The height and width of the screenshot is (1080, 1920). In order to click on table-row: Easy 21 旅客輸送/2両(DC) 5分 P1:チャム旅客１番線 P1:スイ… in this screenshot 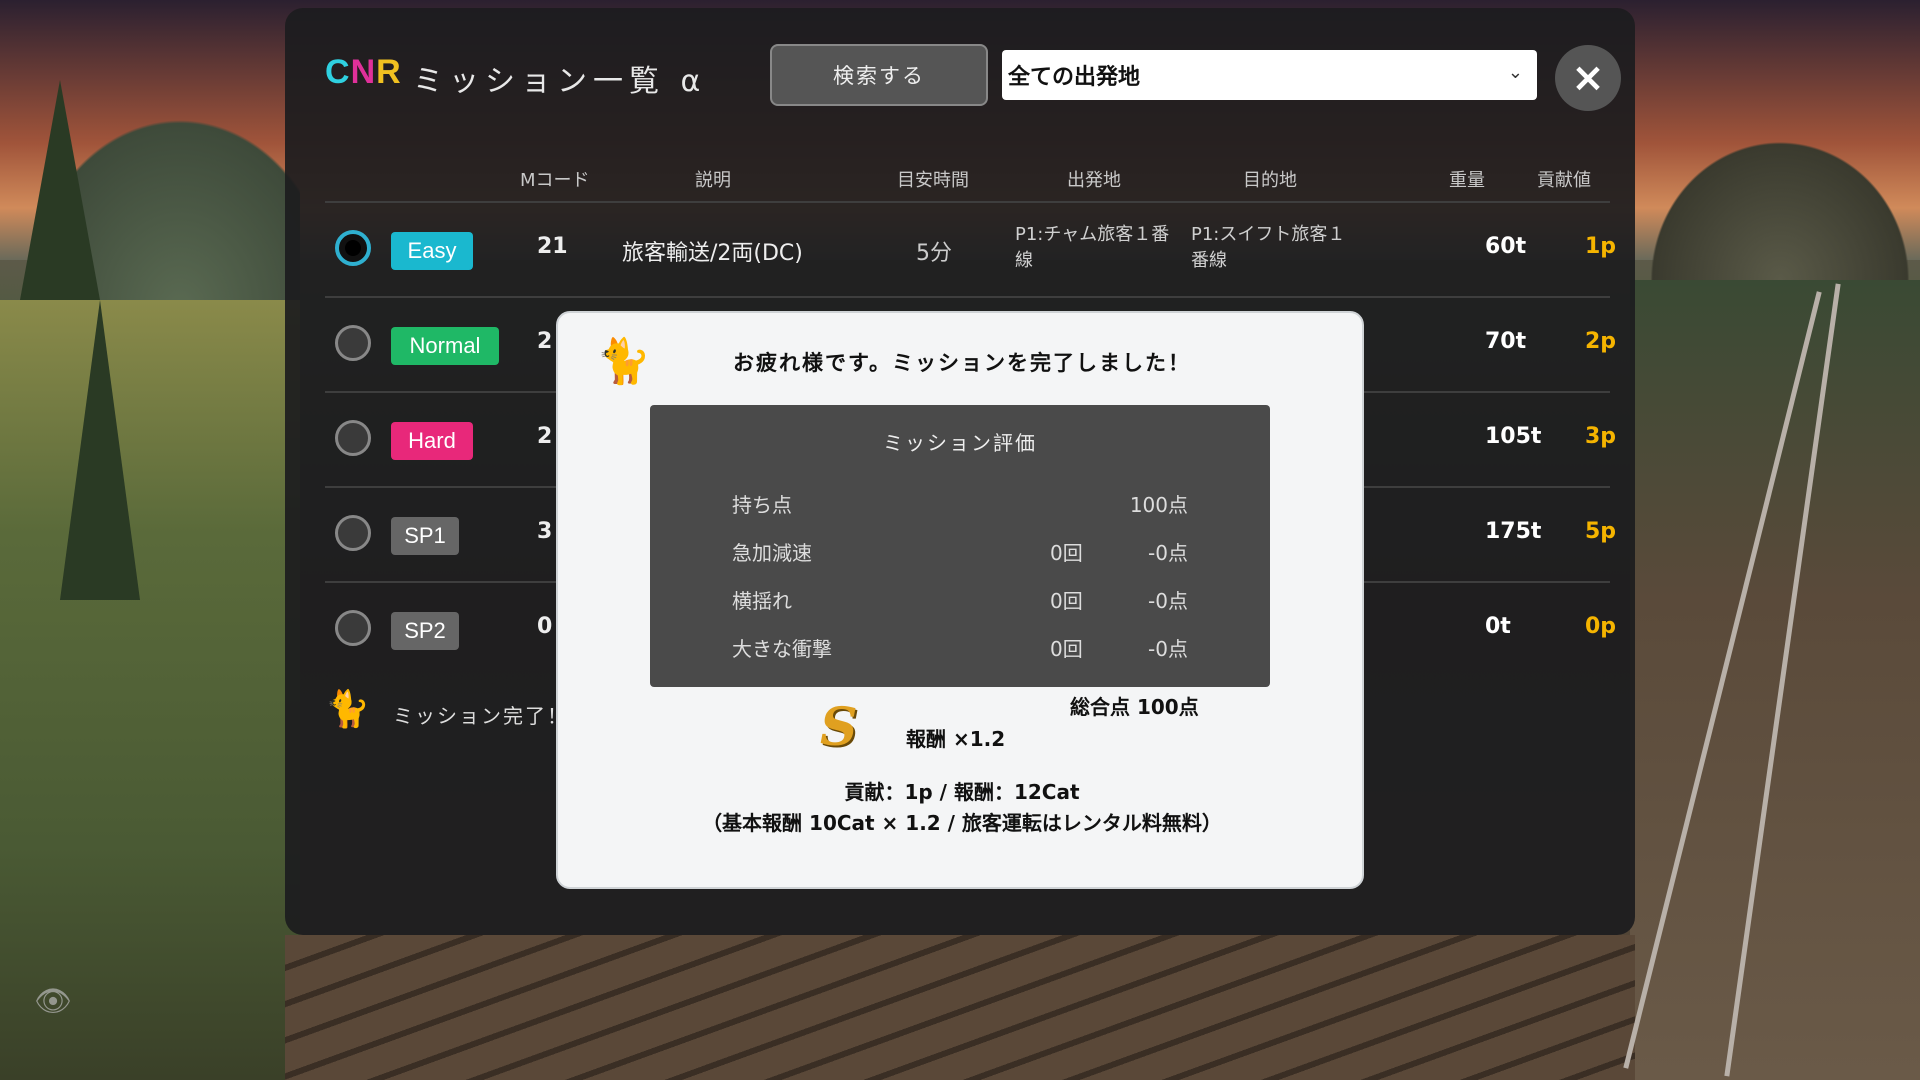, I will do `click(970, 253)`.